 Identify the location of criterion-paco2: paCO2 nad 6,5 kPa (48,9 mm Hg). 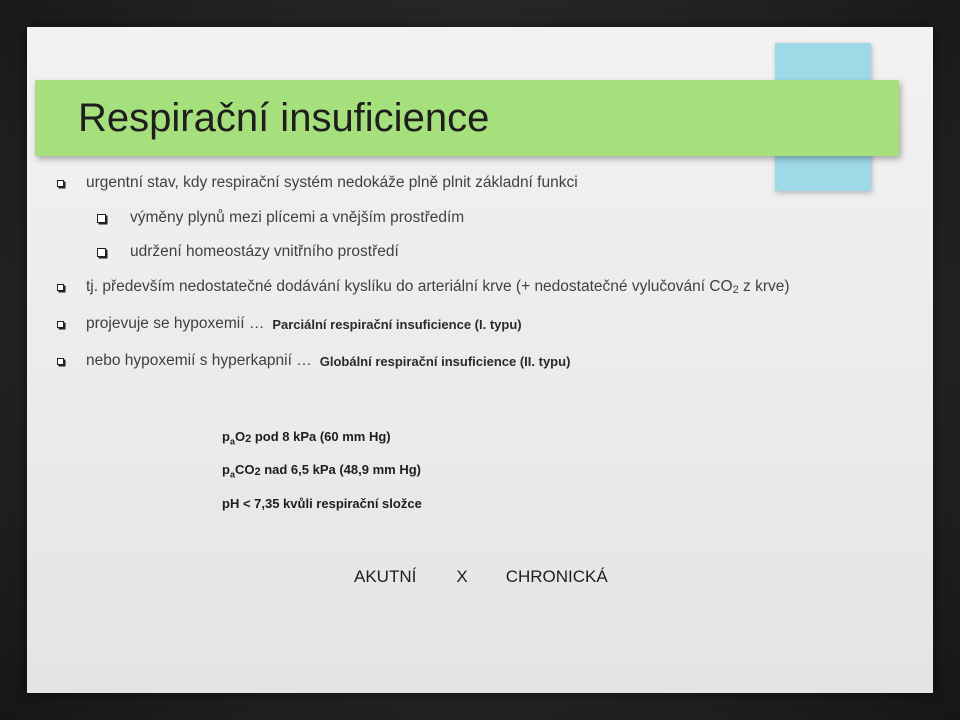
(321, 471).